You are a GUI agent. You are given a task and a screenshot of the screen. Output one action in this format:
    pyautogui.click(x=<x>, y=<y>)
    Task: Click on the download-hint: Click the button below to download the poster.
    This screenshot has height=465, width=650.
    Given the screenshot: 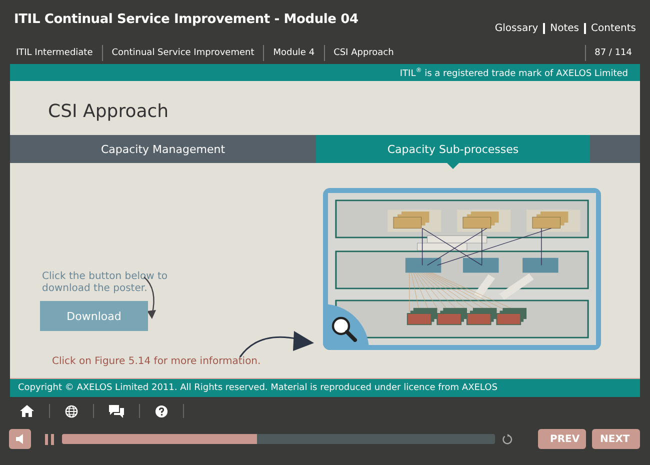 What is the action you would take?
    pyautogui.click(x=105, y=283)
    